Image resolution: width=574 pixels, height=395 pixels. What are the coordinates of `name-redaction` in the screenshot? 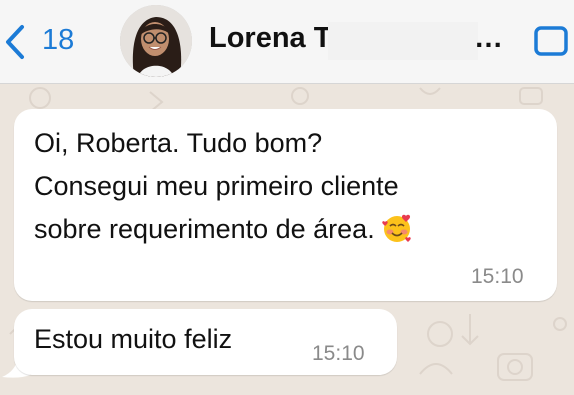 It's located at (403, 41).